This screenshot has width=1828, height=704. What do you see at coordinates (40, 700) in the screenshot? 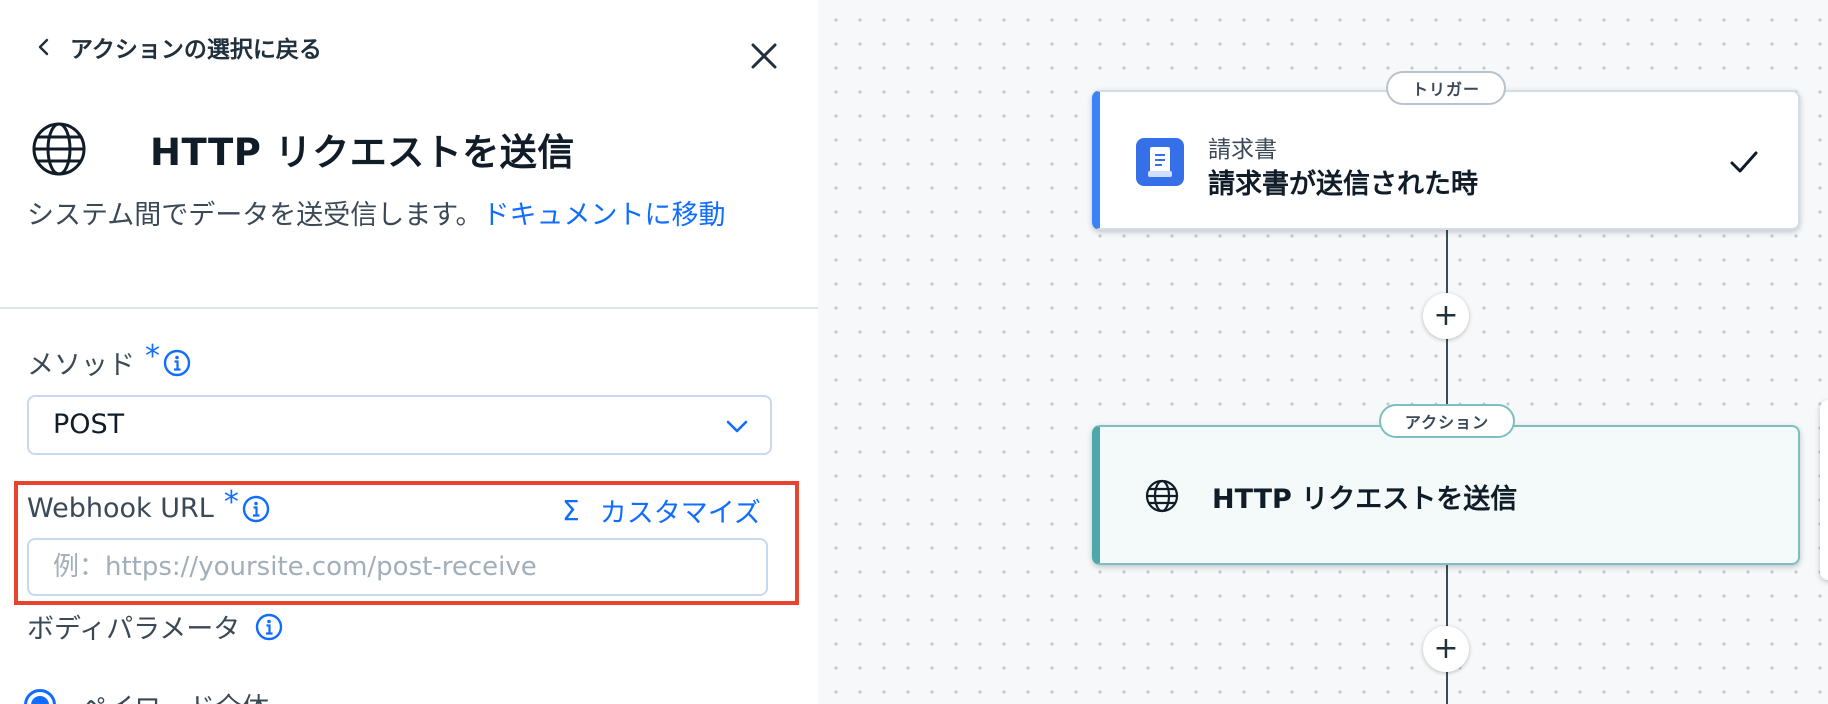
I see `radio-selected-dot` at bounding box center [40, 700].